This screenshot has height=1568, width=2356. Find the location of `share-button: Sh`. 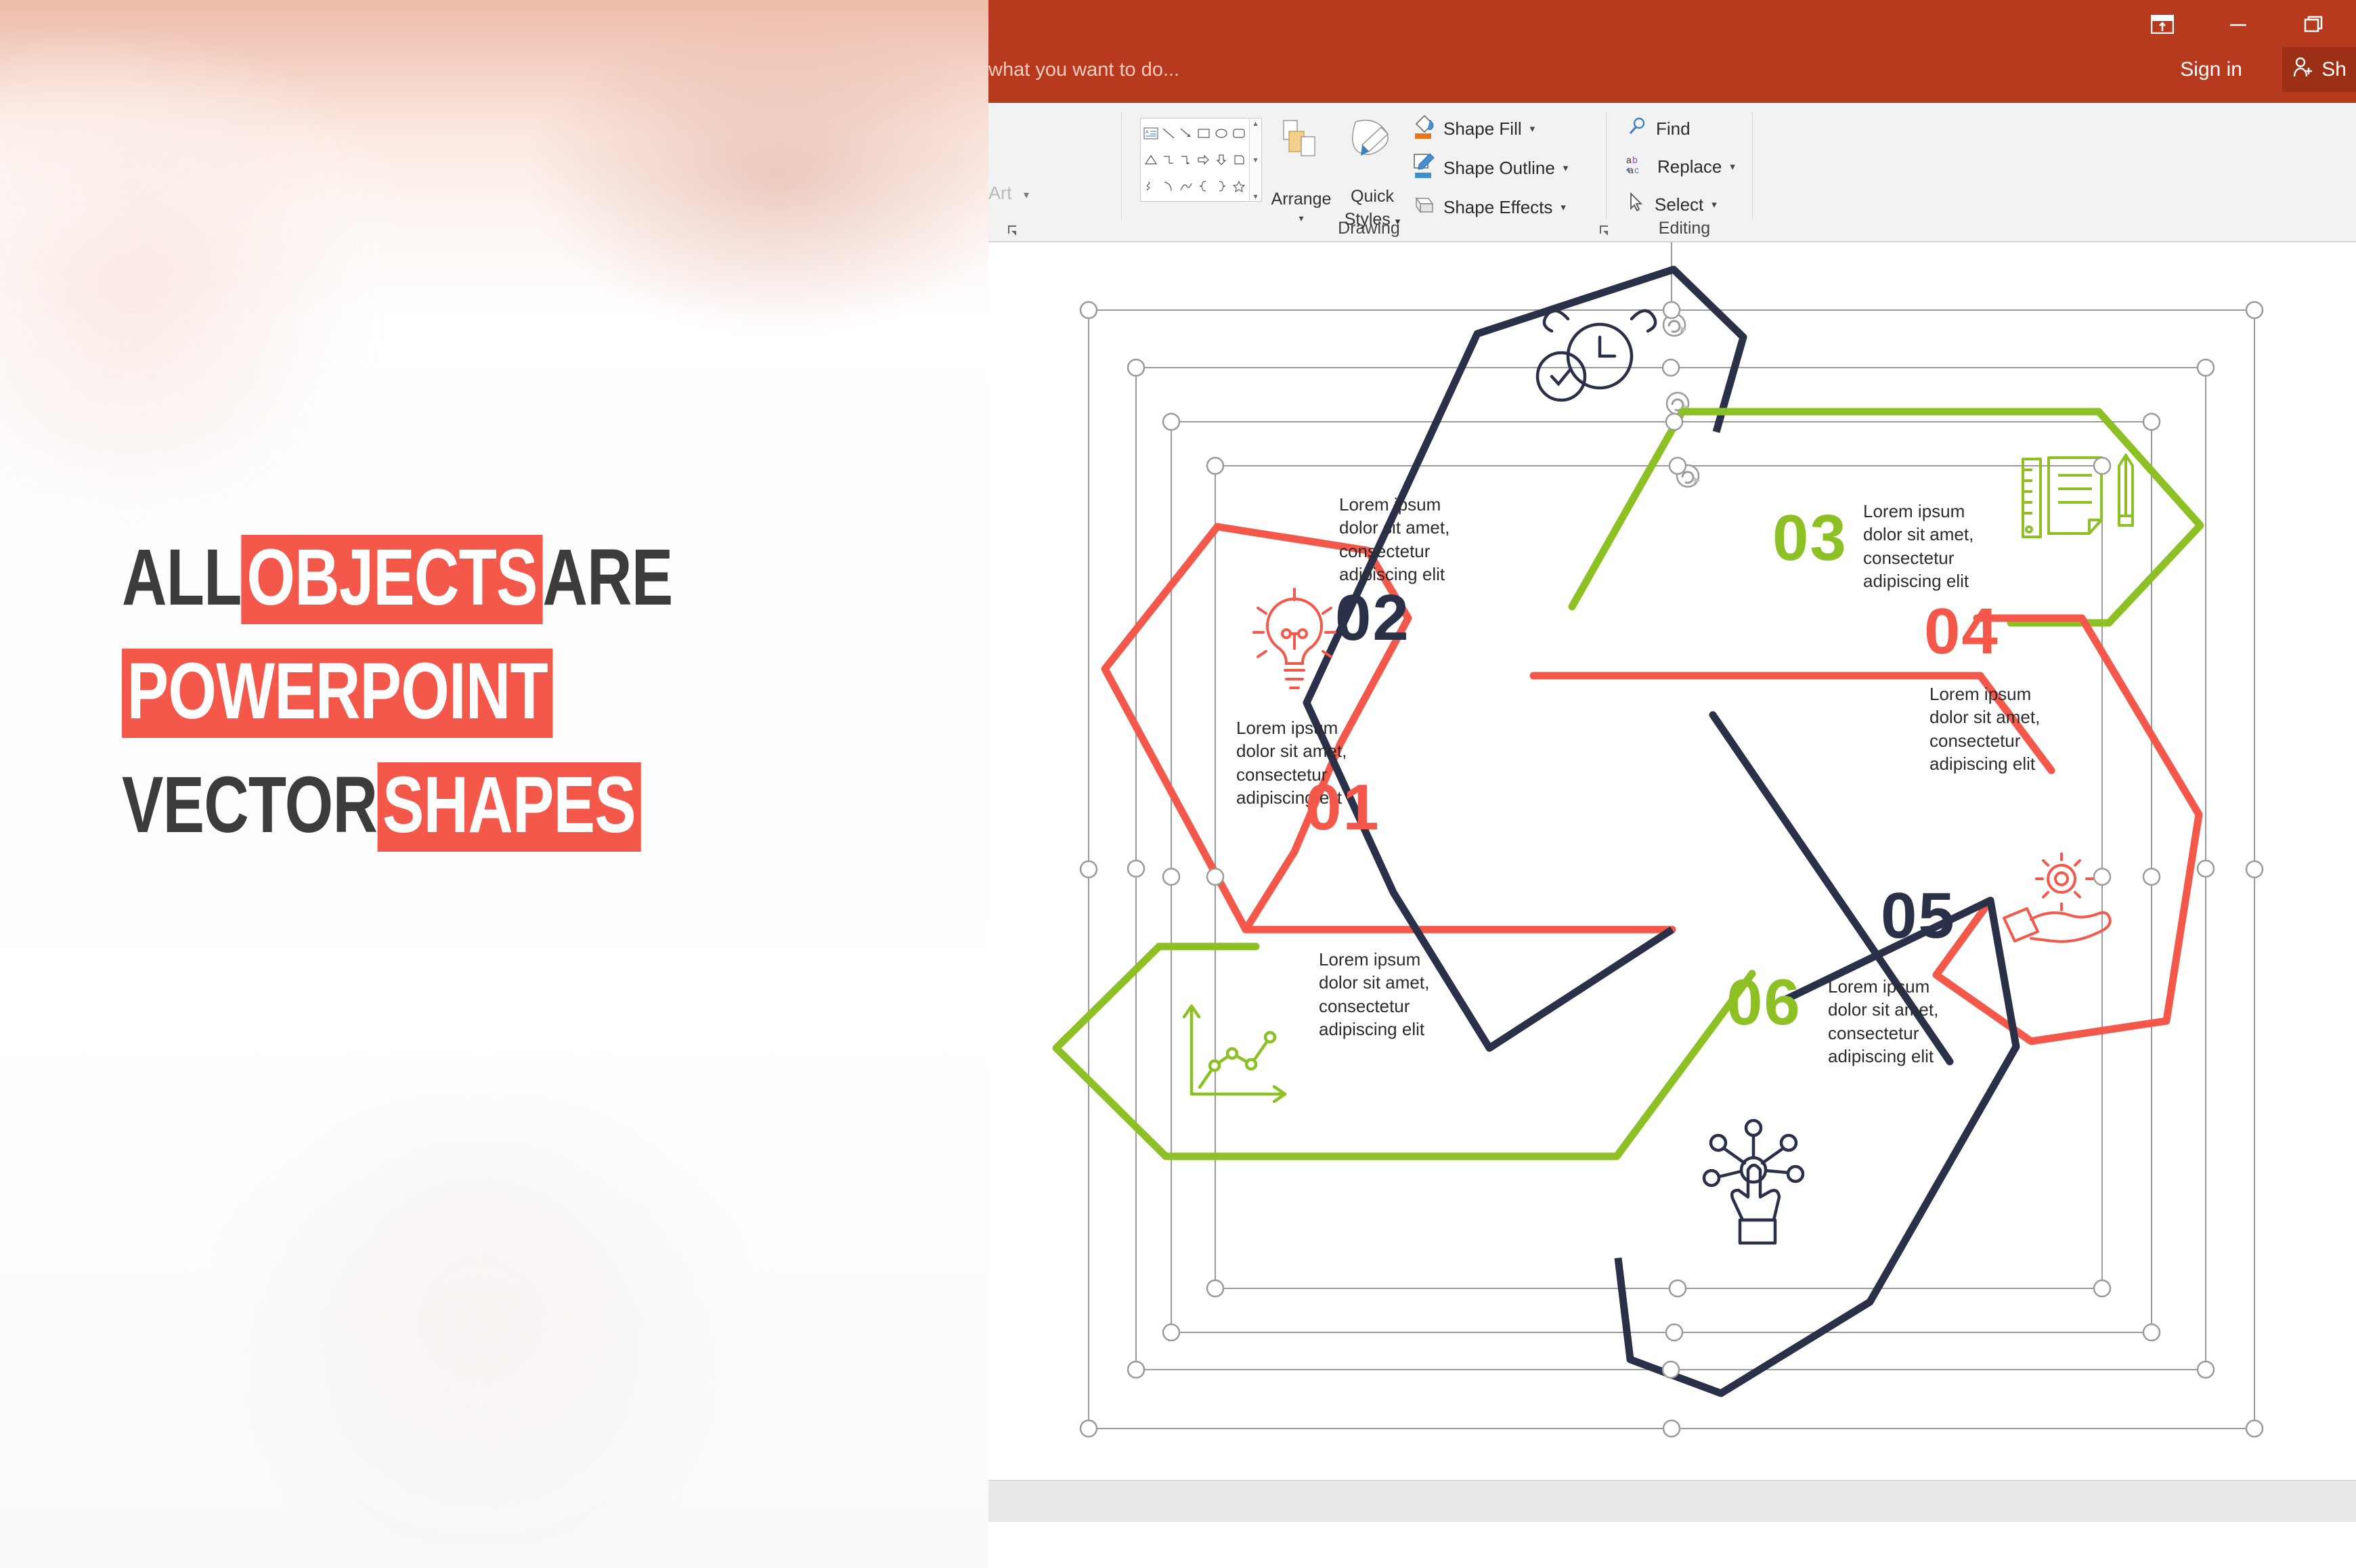

share-button: Sh is located at coordinates (2319, 69).